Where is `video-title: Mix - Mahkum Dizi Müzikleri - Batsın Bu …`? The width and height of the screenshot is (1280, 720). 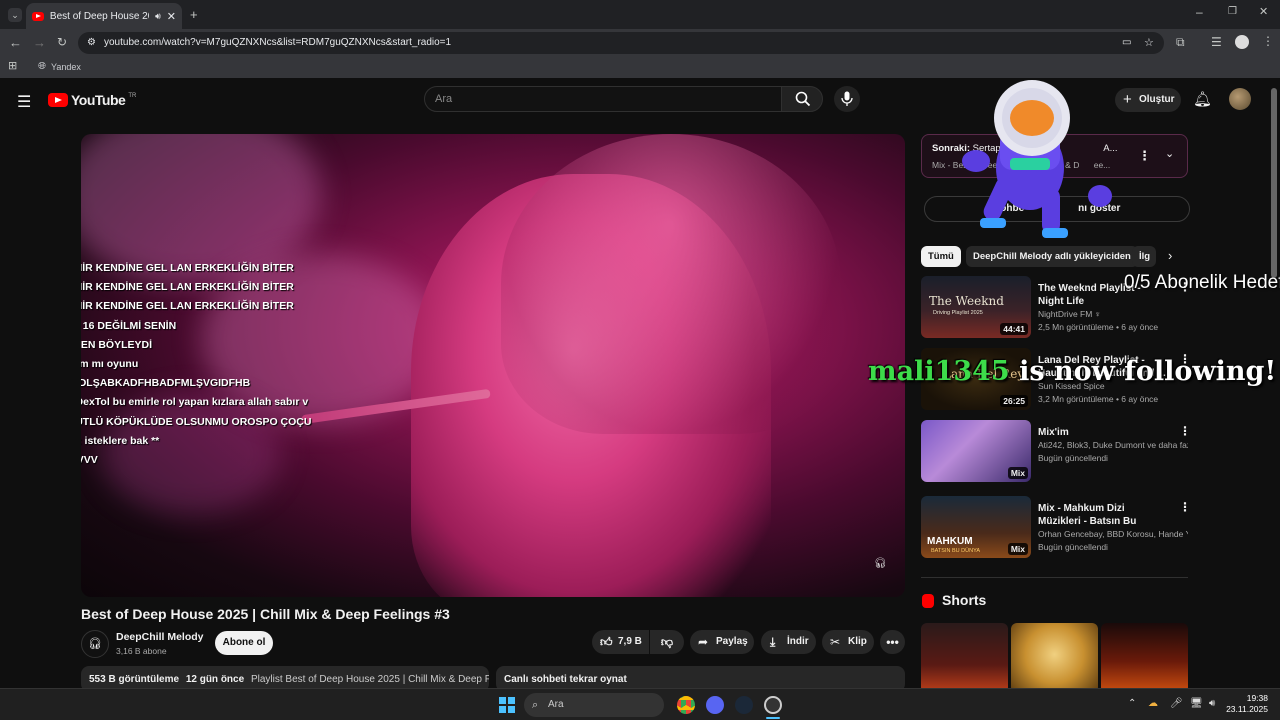
video-title: Mix - Mahkum Dizi Müzikleri - Batsın Bu … is located at coordinates (1087, 515).